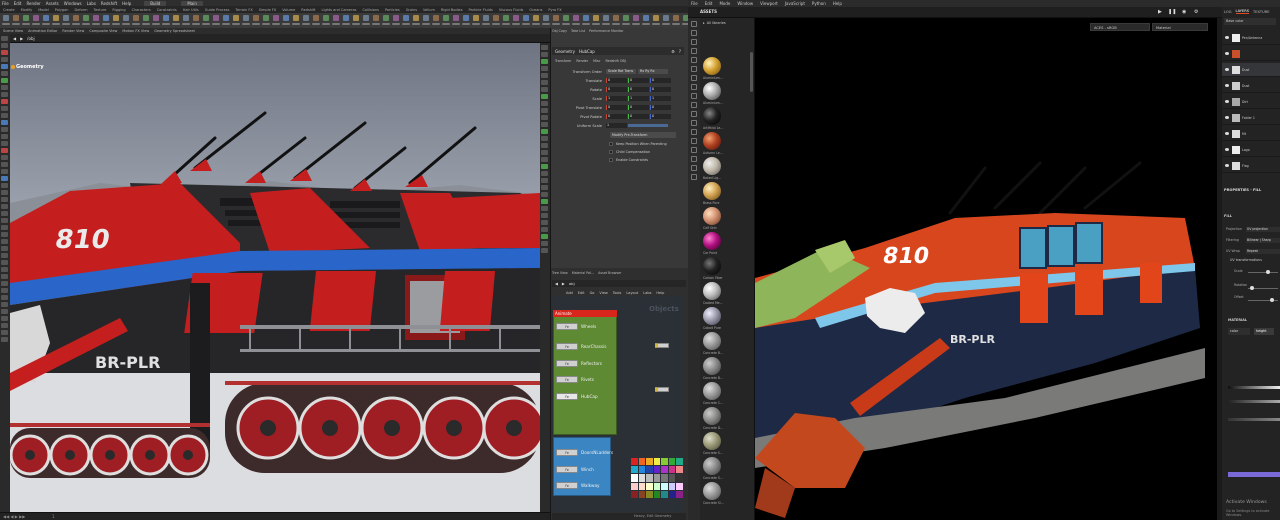  Describe the element at coordinates (192, 3) in the screenshot. I see `desktop-main-dropdown: Main` at that location.